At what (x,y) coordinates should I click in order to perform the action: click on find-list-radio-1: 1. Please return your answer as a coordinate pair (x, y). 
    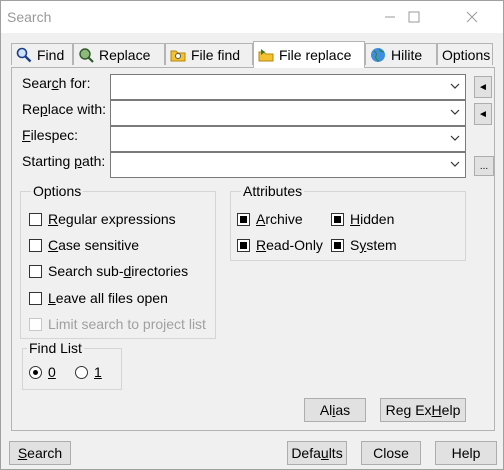
    Looking at the image, I should click on (88, 372).